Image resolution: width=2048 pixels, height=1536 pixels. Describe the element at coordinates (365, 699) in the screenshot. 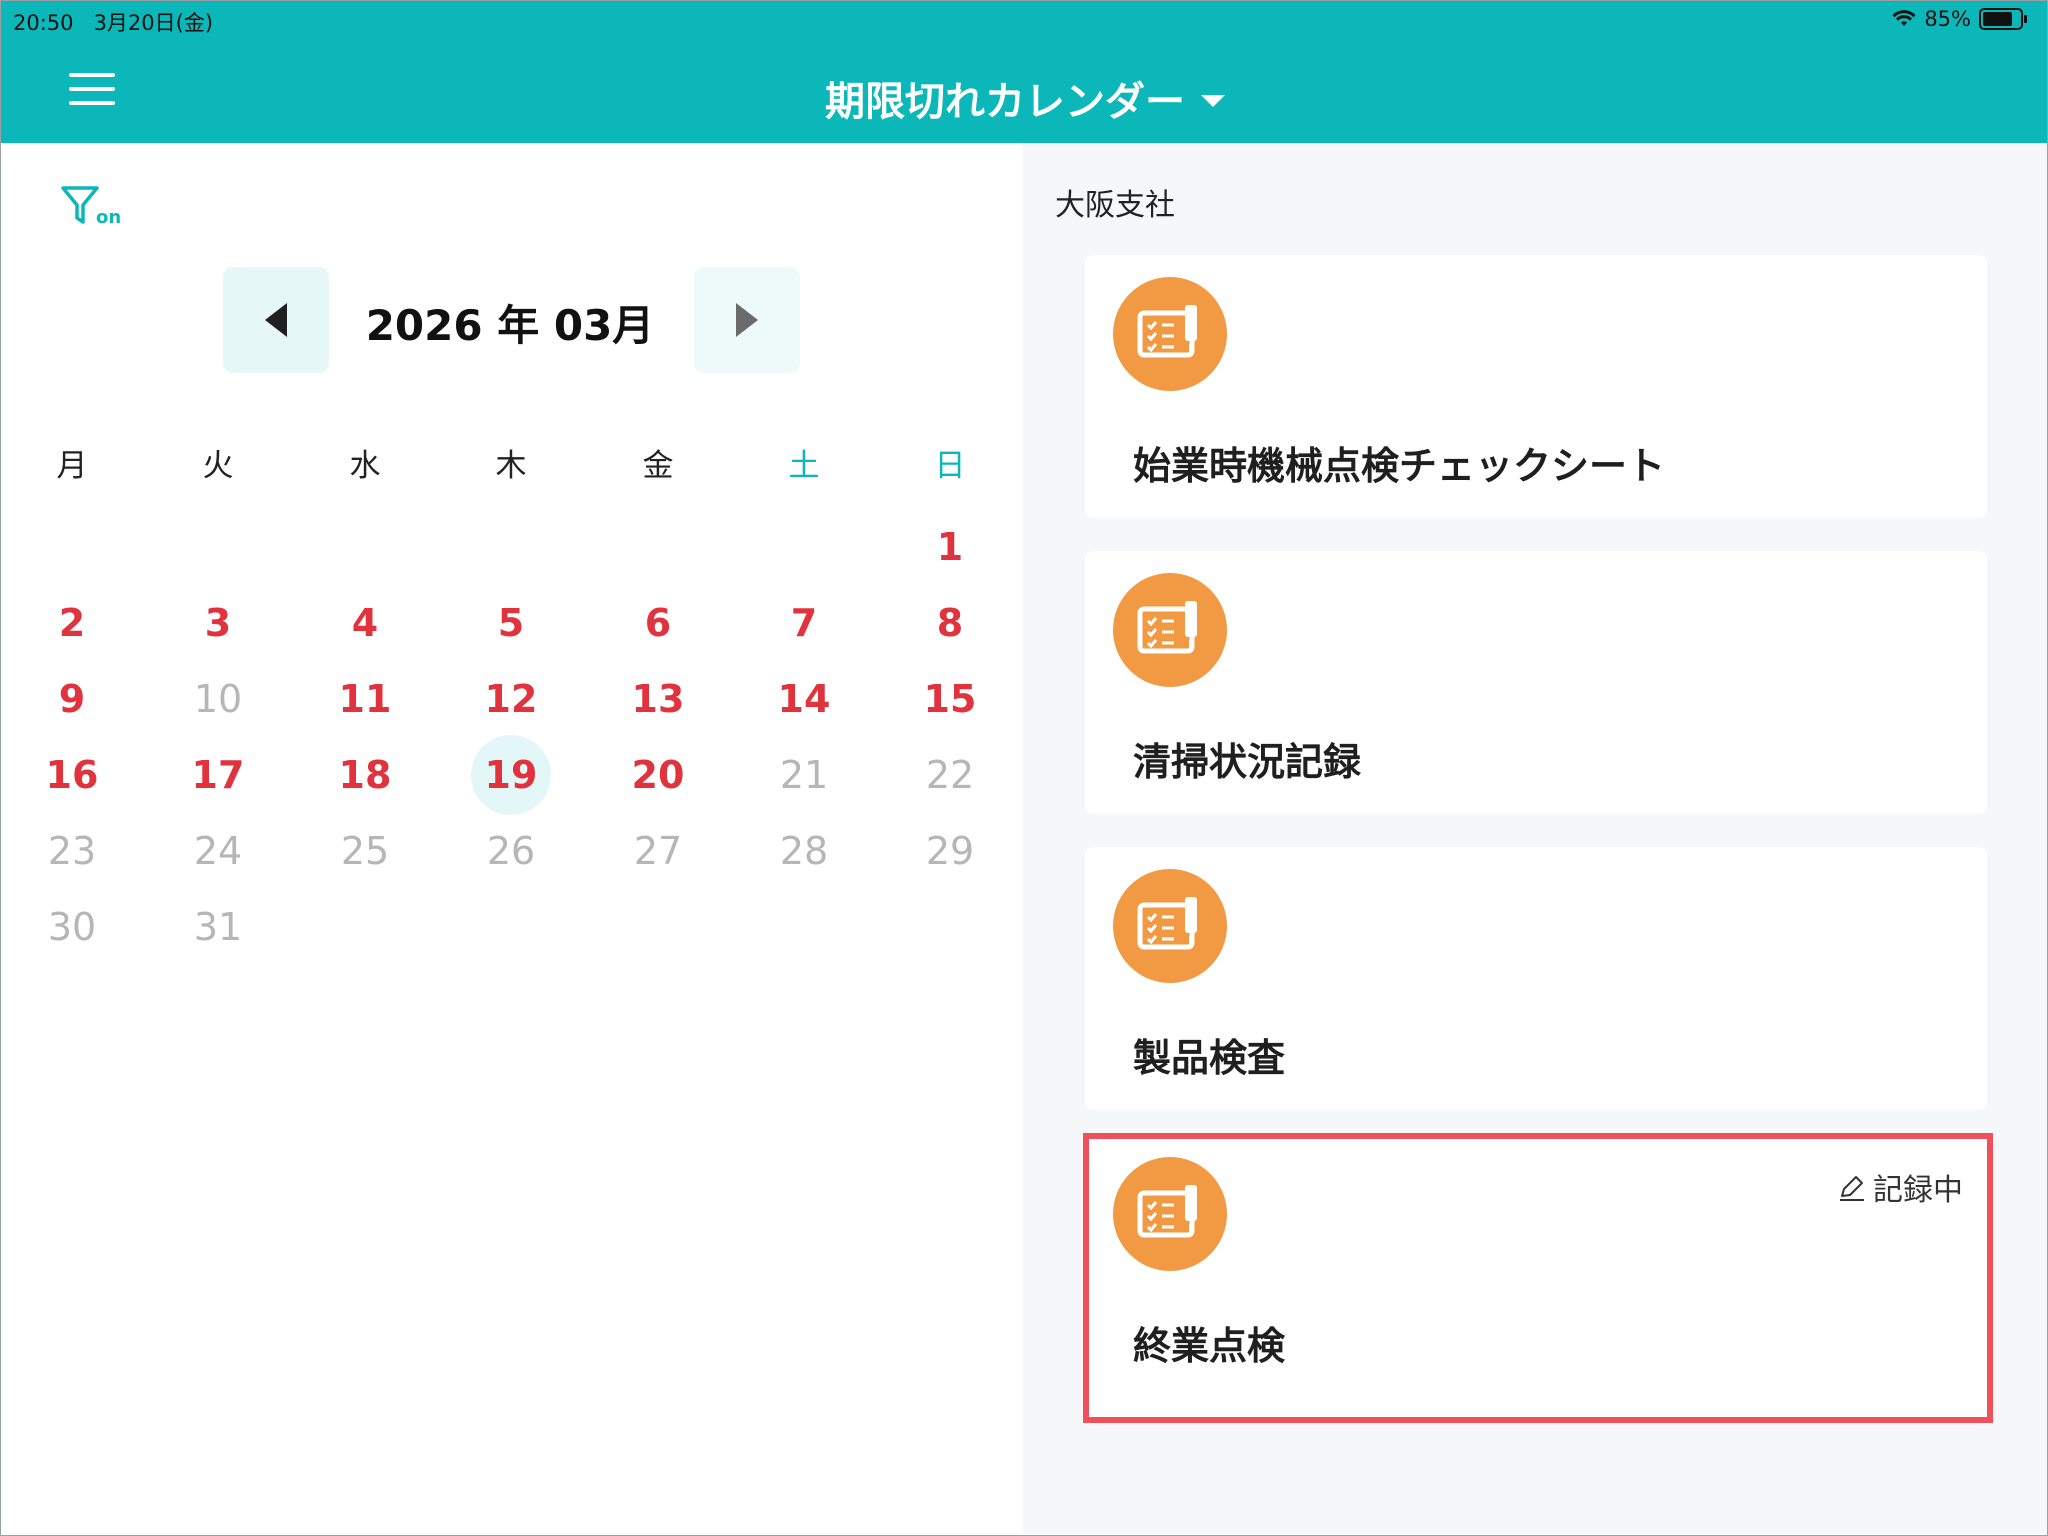

I see `calendar-day: 11` at that location.